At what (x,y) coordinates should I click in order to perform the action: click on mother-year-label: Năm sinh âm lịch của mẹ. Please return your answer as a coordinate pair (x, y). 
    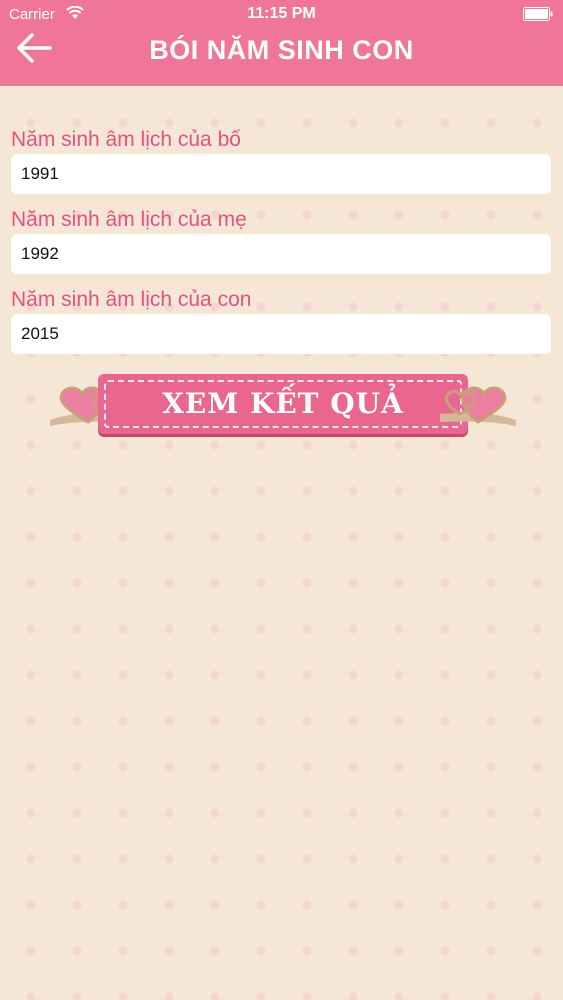
    Looking at the image, I should click on (129, 219).